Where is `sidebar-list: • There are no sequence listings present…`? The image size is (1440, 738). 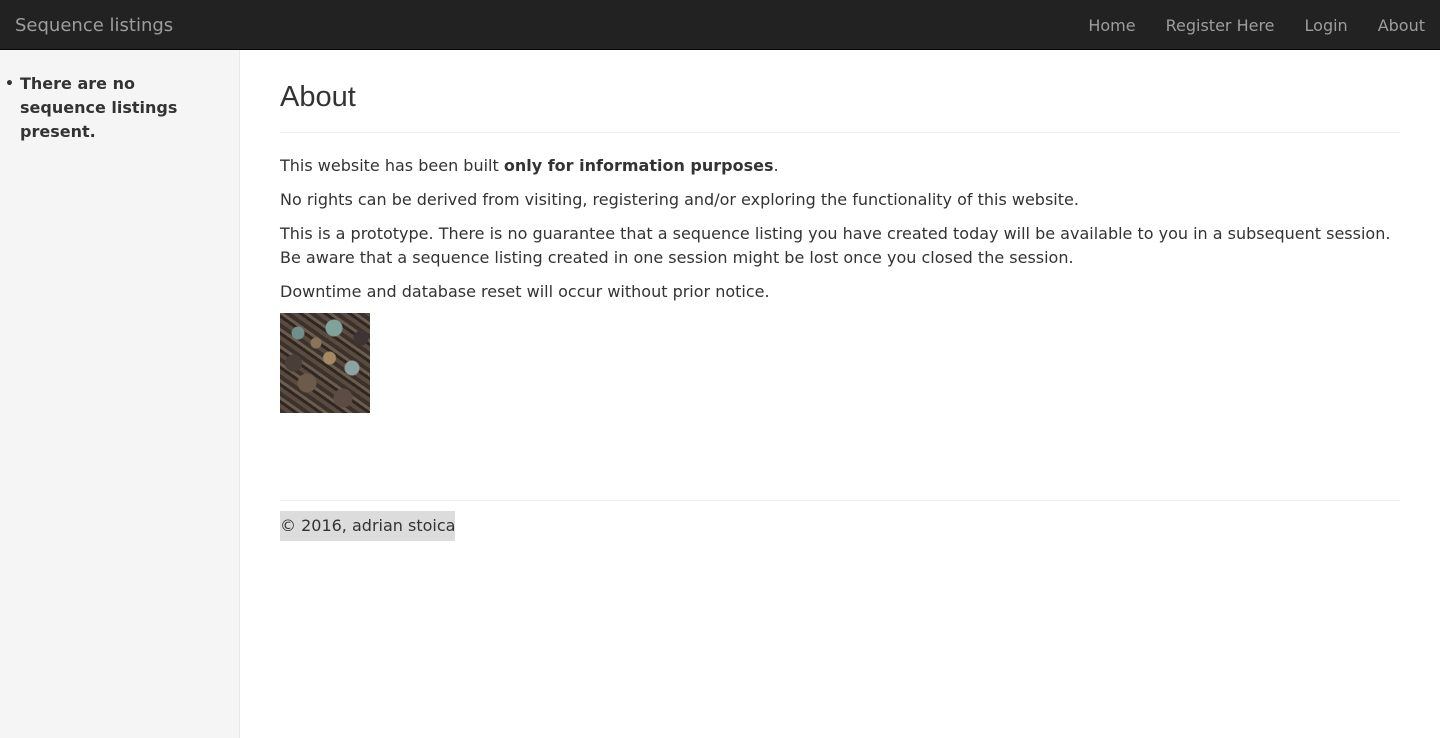 sidebar-list: • There are no sequence listings present… is located at coordinates (119, 97).